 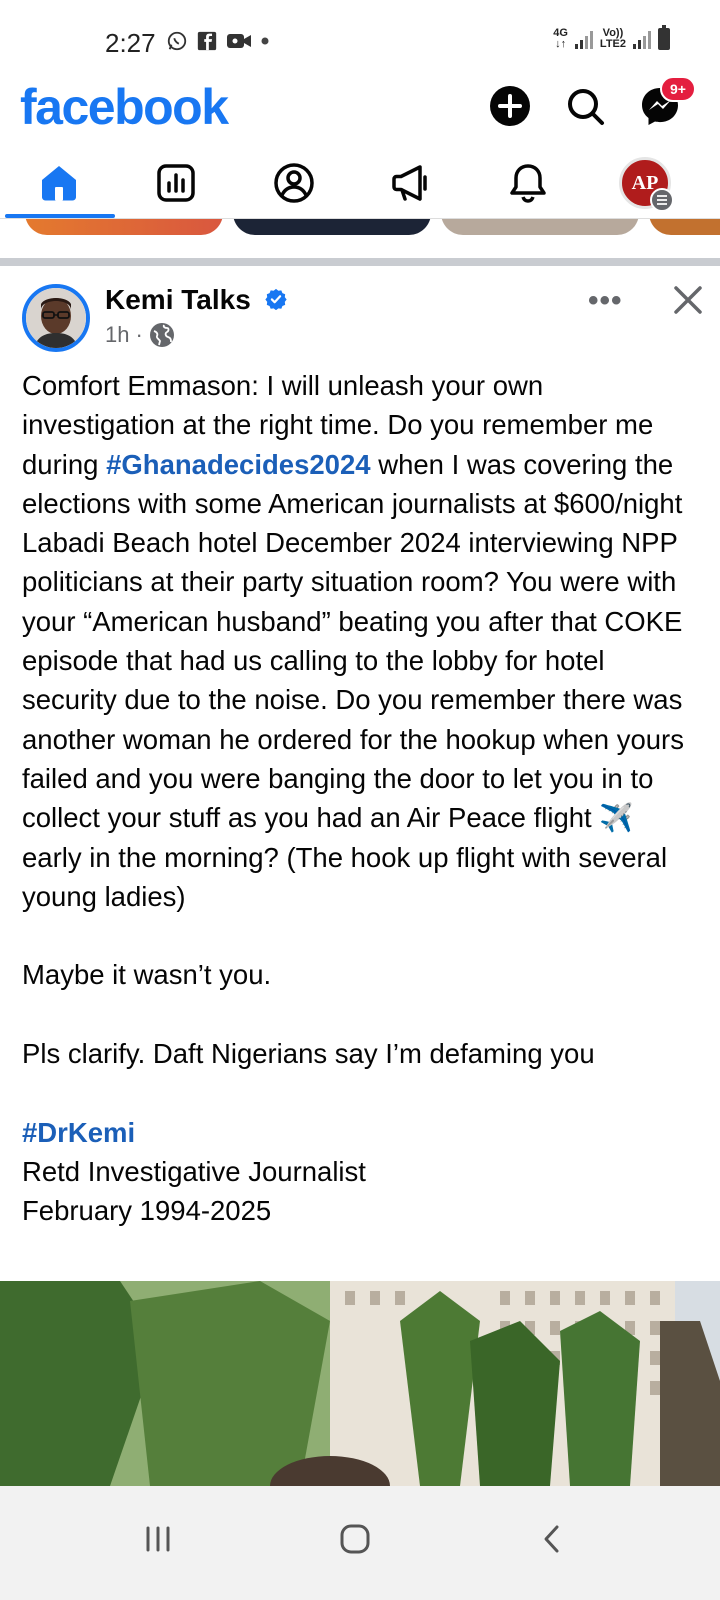 I want to click on home-circle-icon, so click(x=355, y=1539).